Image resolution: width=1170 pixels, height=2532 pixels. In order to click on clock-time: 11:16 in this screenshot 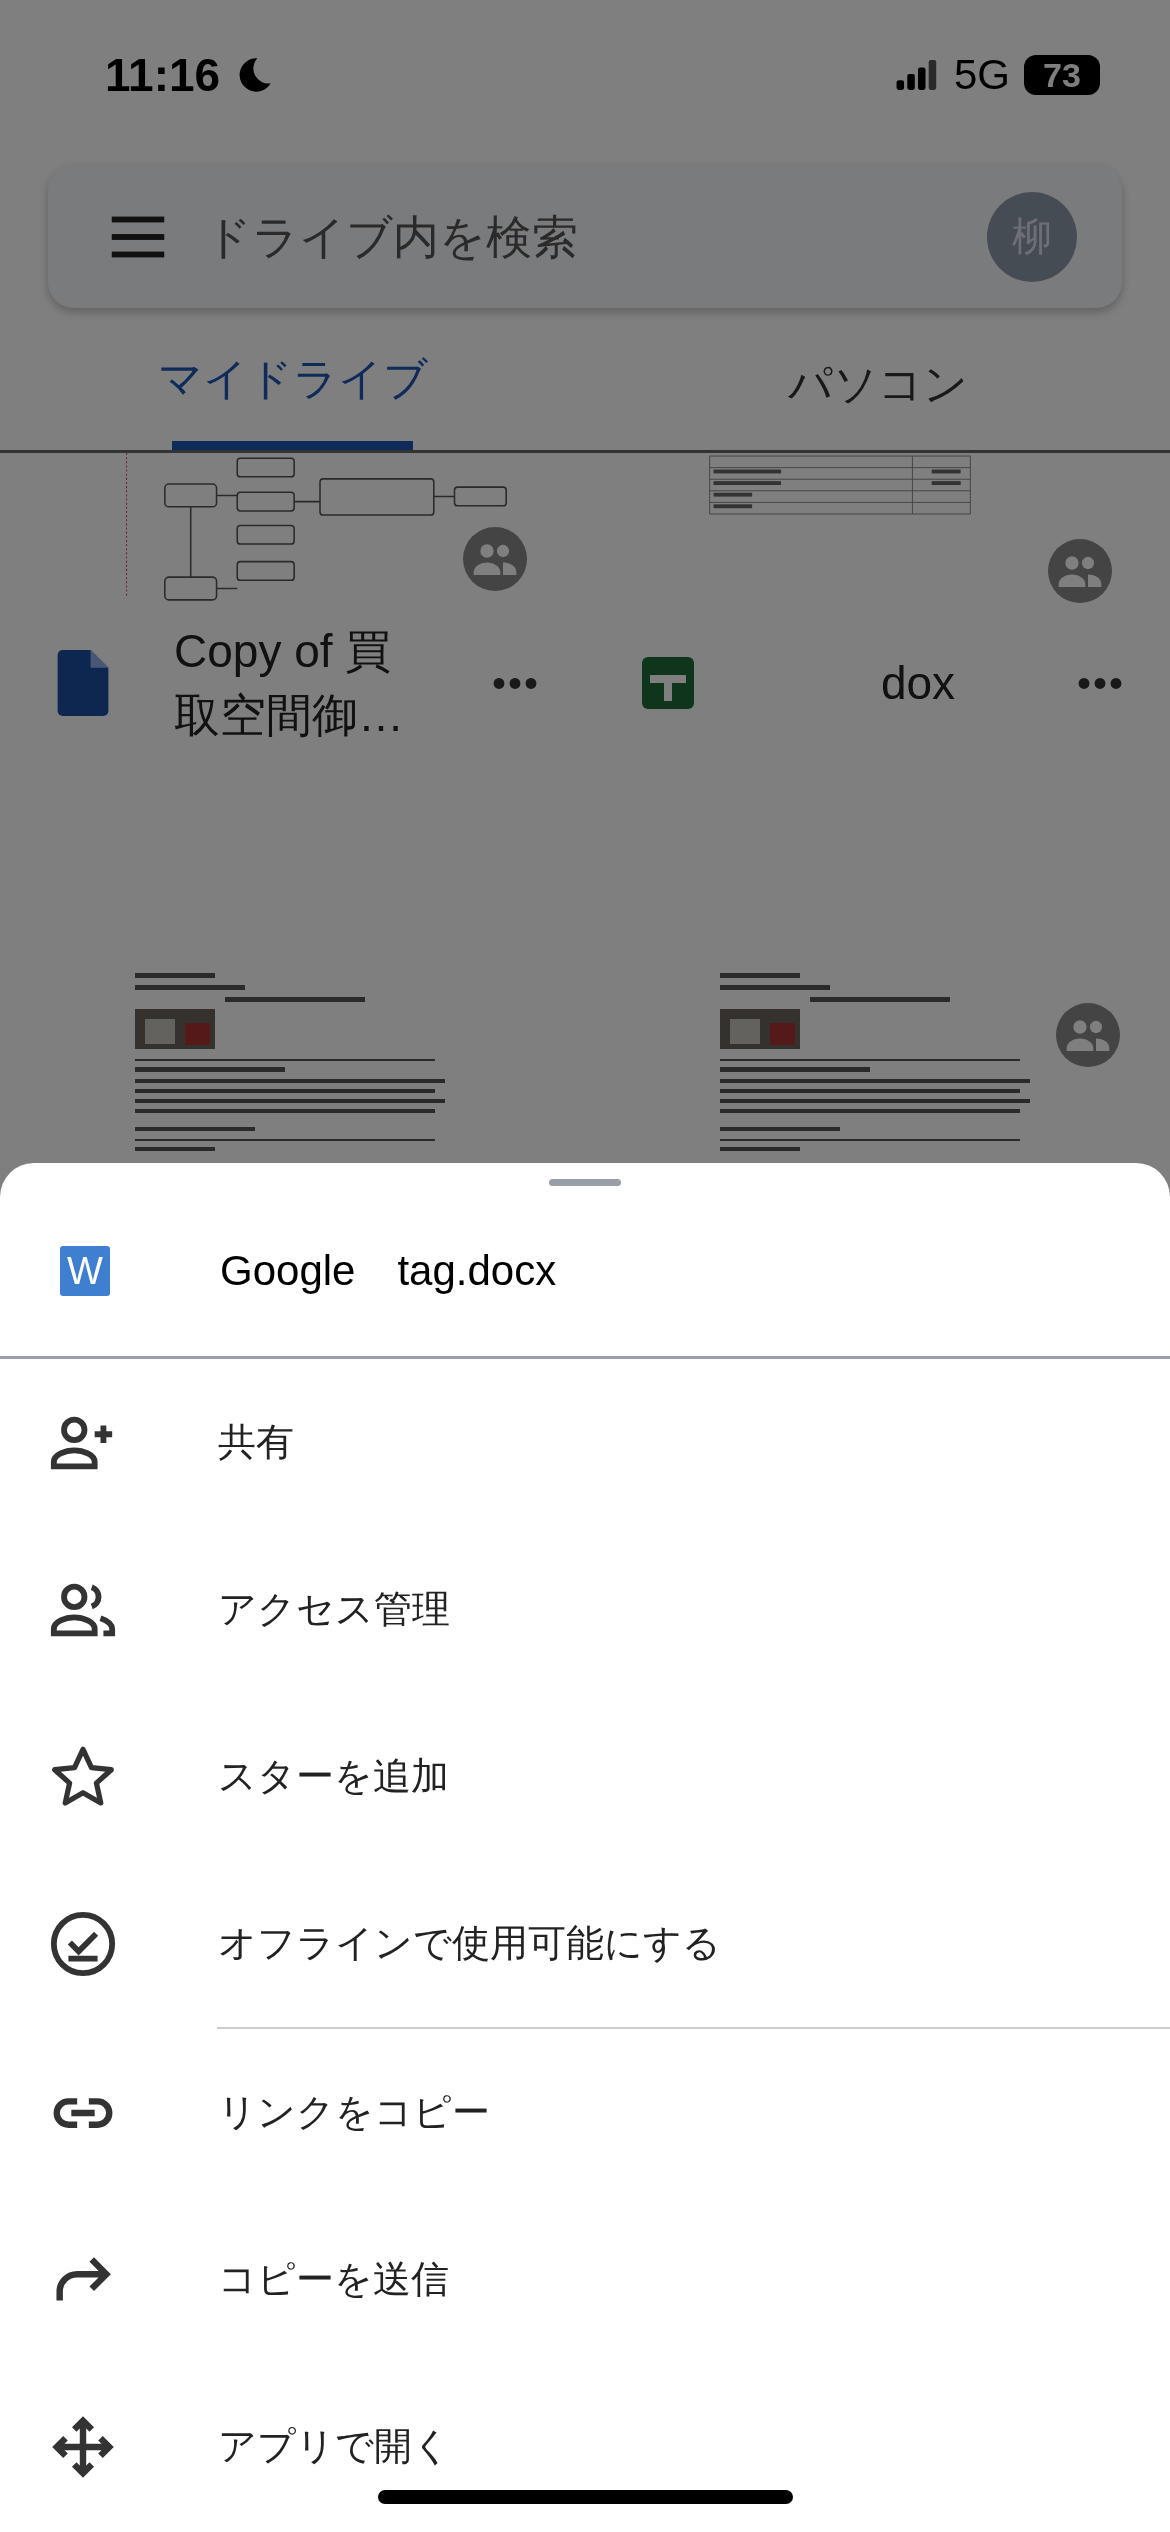, I will do `click(163, 75)`.